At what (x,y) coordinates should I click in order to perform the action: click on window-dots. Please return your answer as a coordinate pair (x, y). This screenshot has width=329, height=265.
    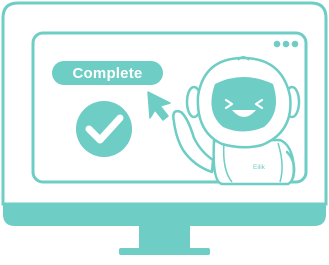
    Looking at the image, I should click on (286, 44).